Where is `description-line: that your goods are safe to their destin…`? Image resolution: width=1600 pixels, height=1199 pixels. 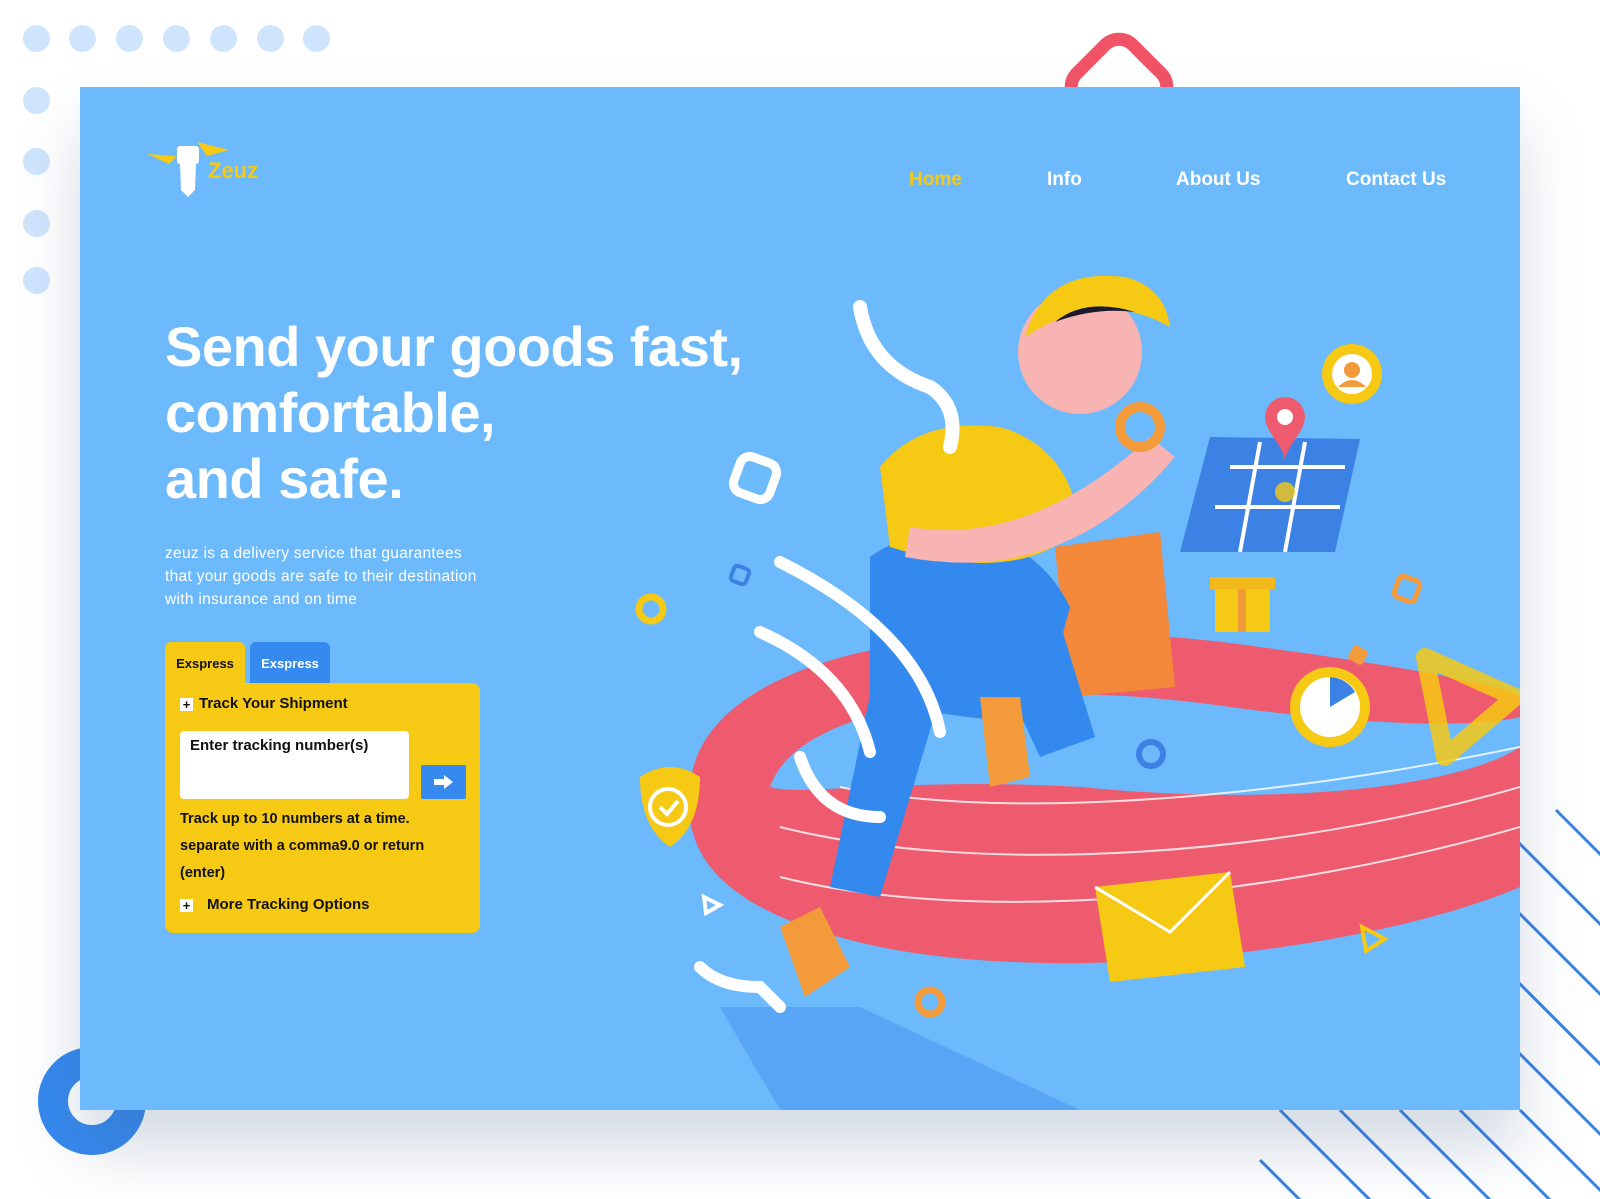
description-line: that your goods are safe to their destin… is located at coordinates (321, 576).